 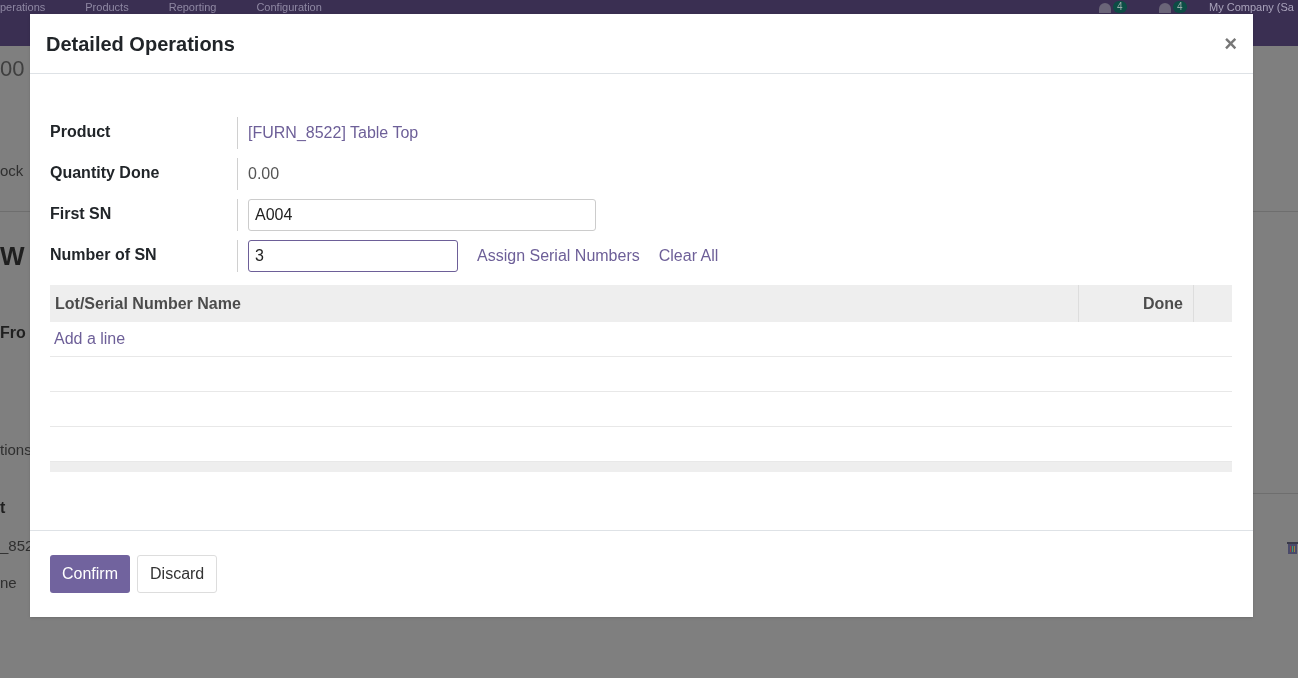 I want to click on field-label: First SN, so click(x=81, y=214).